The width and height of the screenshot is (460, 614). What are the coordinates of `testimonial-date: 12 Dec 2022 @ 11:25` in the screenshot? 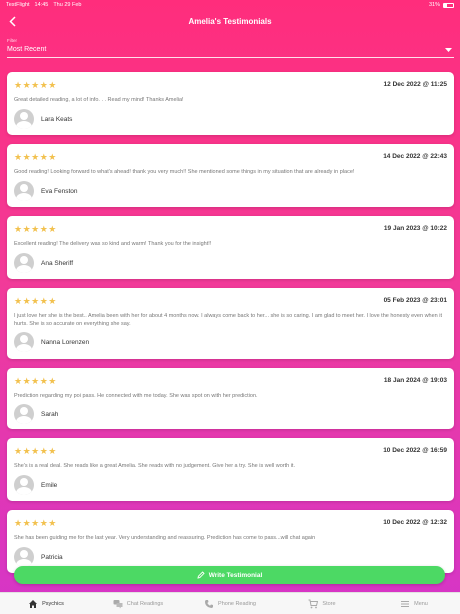 It's located at (415, 84).